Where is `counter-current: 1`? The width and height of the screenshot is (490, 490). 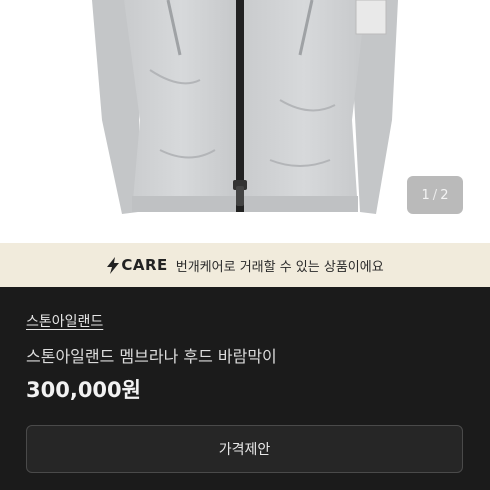
counter-current: 1 is located at coordinates (425, 195).